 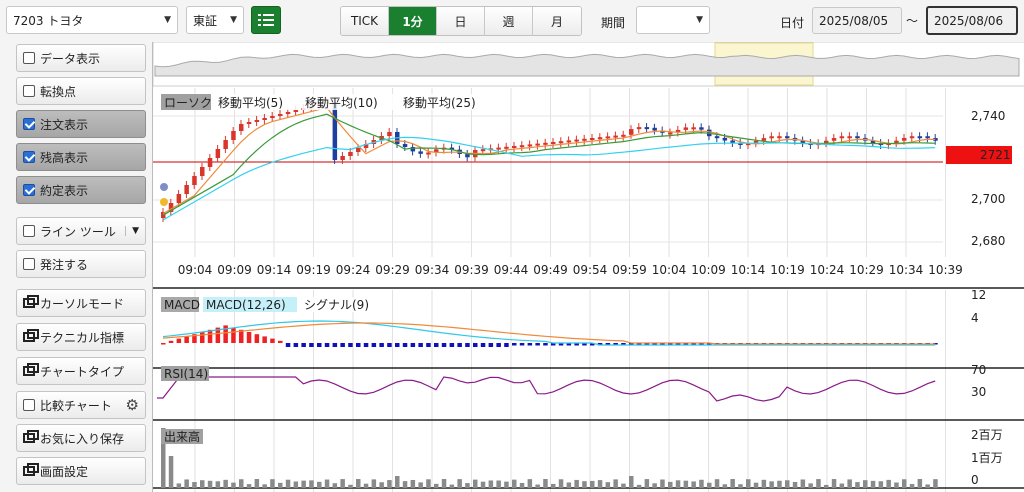 What do you see at coordinates (81, 471) in the screenshot?
I see `sidebar-item-12: 画面設定` at bounding box center [81, 471].